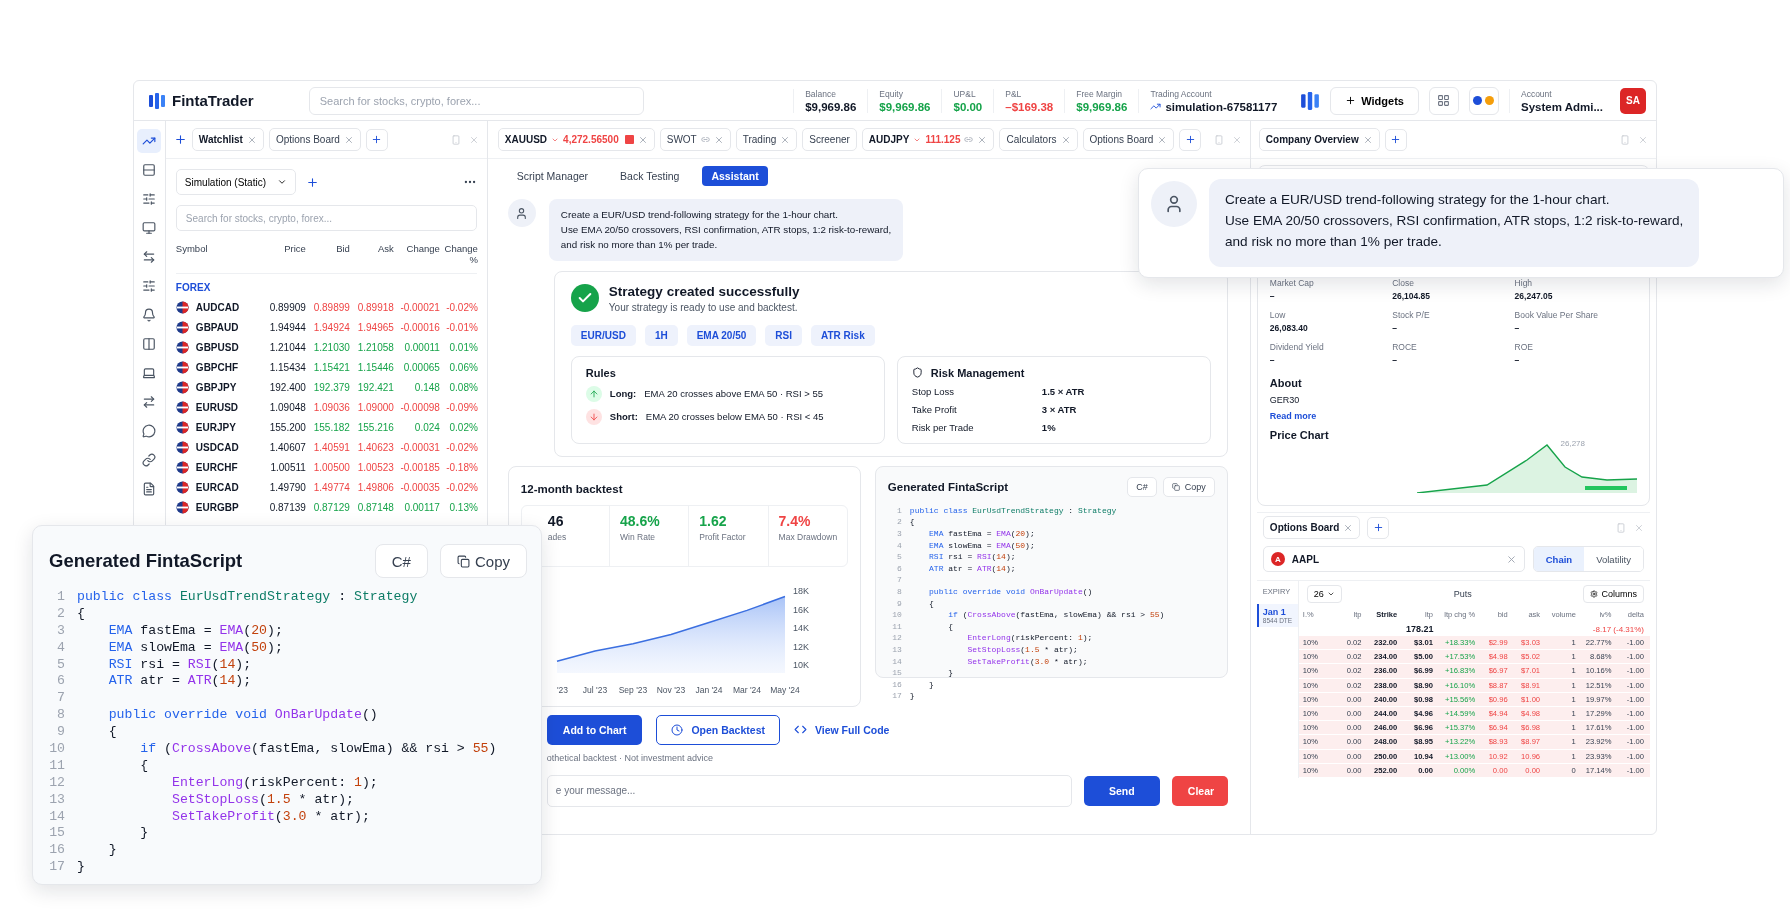  Describe the element at coordinates (723, 537) in the screenshot. I see `stat-label: Profit Factor` at that location.